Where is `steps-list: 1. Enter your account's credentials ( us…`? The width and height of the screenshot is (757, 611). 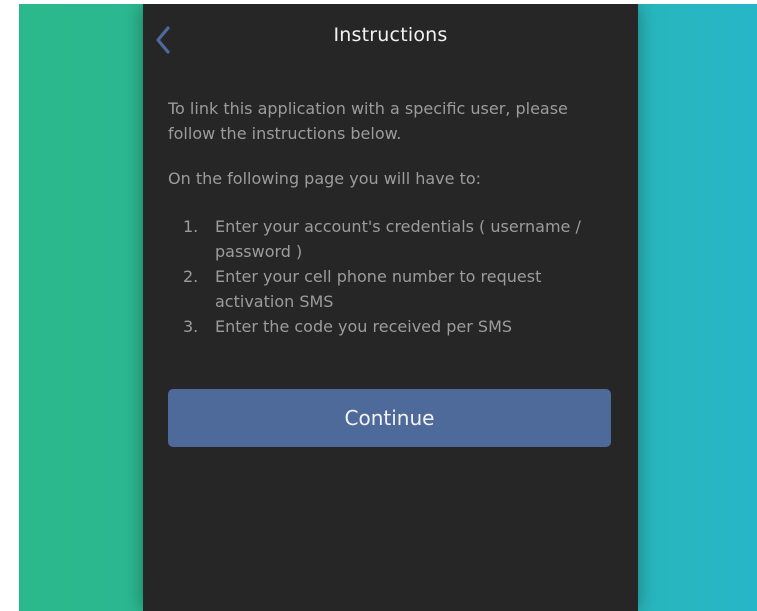
steps-list: 1. Enter your account's credentials ( us… is located at coordinates (393, 276).